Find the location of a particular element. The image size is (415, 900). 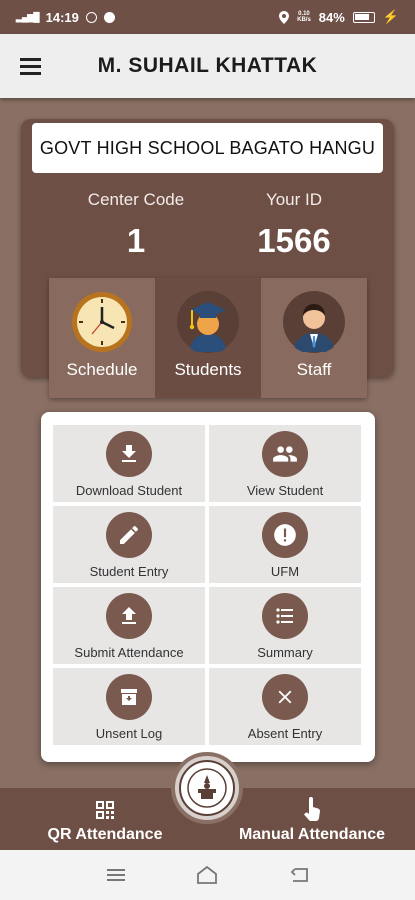

manual-attendance-button: Manual Attendance is located at coordinates (312, 819).